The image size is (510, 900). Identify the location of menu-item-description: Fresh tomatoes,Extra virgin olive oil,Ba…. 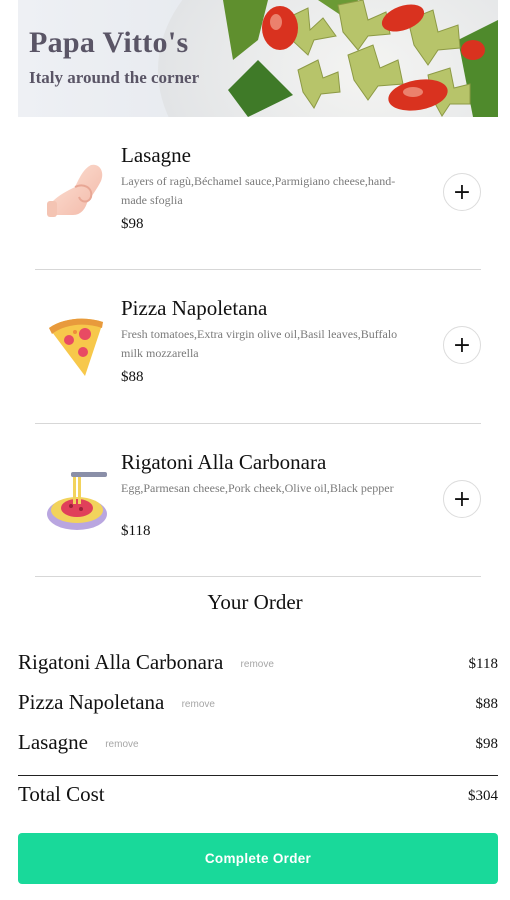
(259, 343).